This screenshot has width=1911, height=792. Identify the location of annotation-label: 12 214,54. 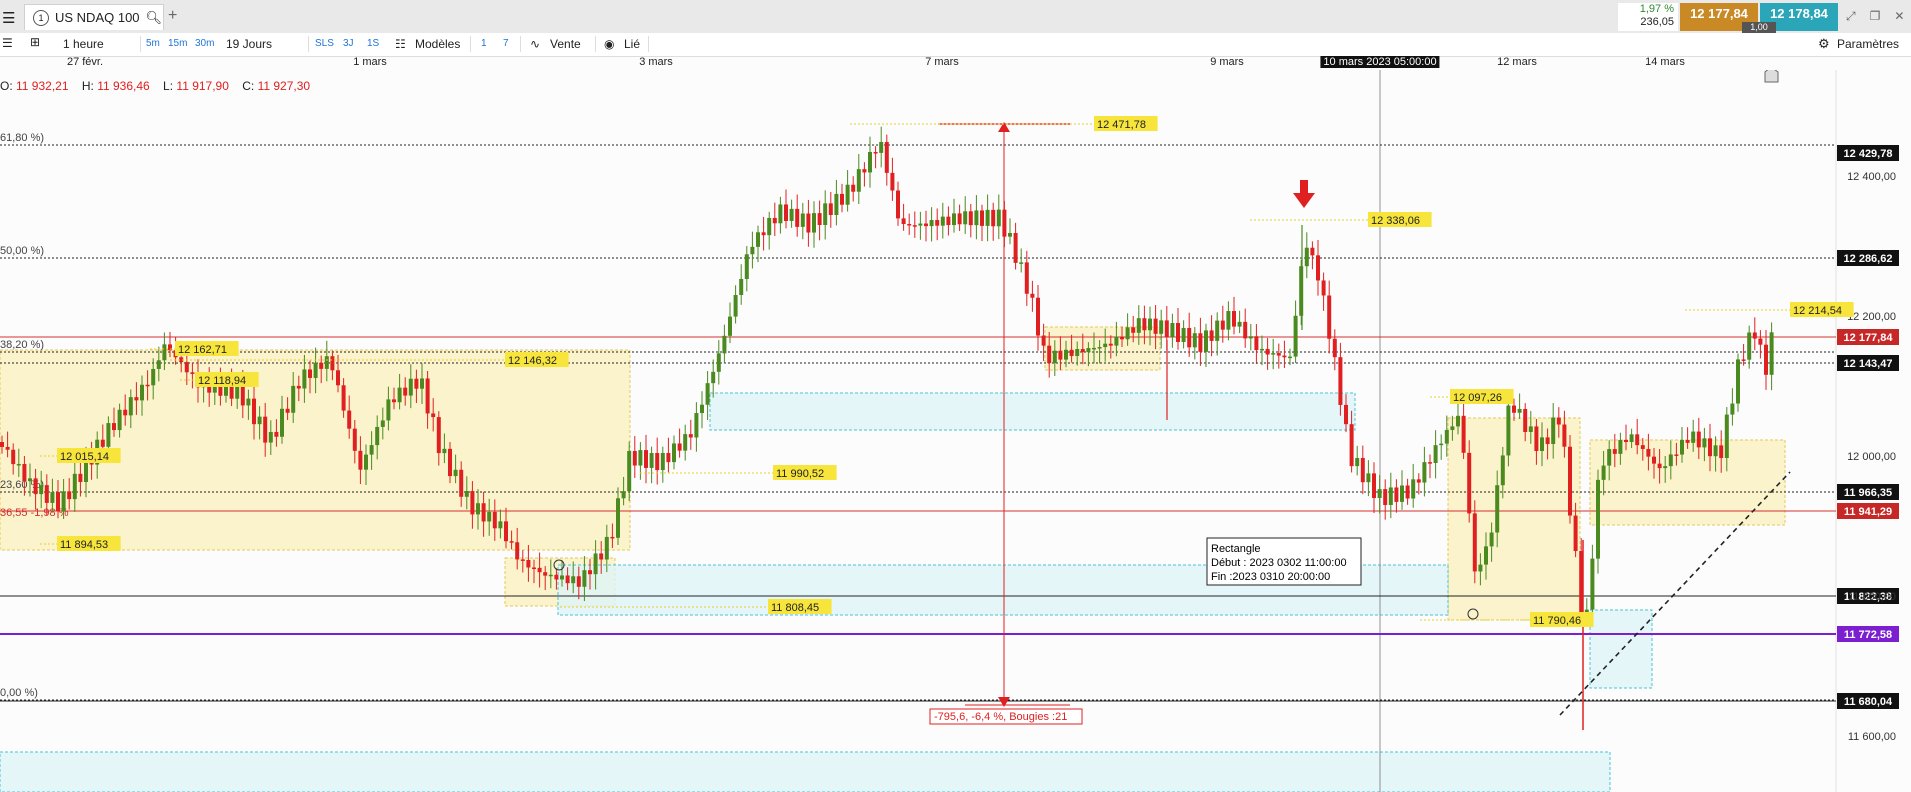
(1817, 311).